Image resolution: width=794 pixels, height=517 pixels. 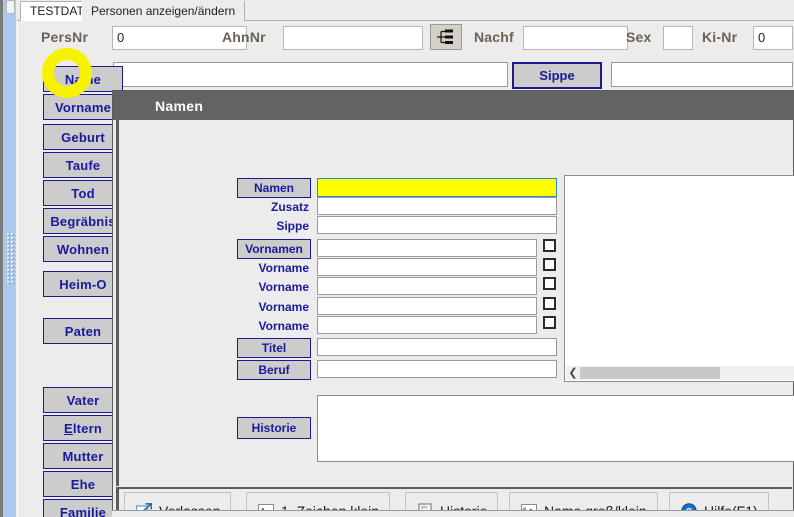 I want to click on tab-personen-anzeigen-aendern: Personen anzeigen/ändern, so click(x=164, y=11).